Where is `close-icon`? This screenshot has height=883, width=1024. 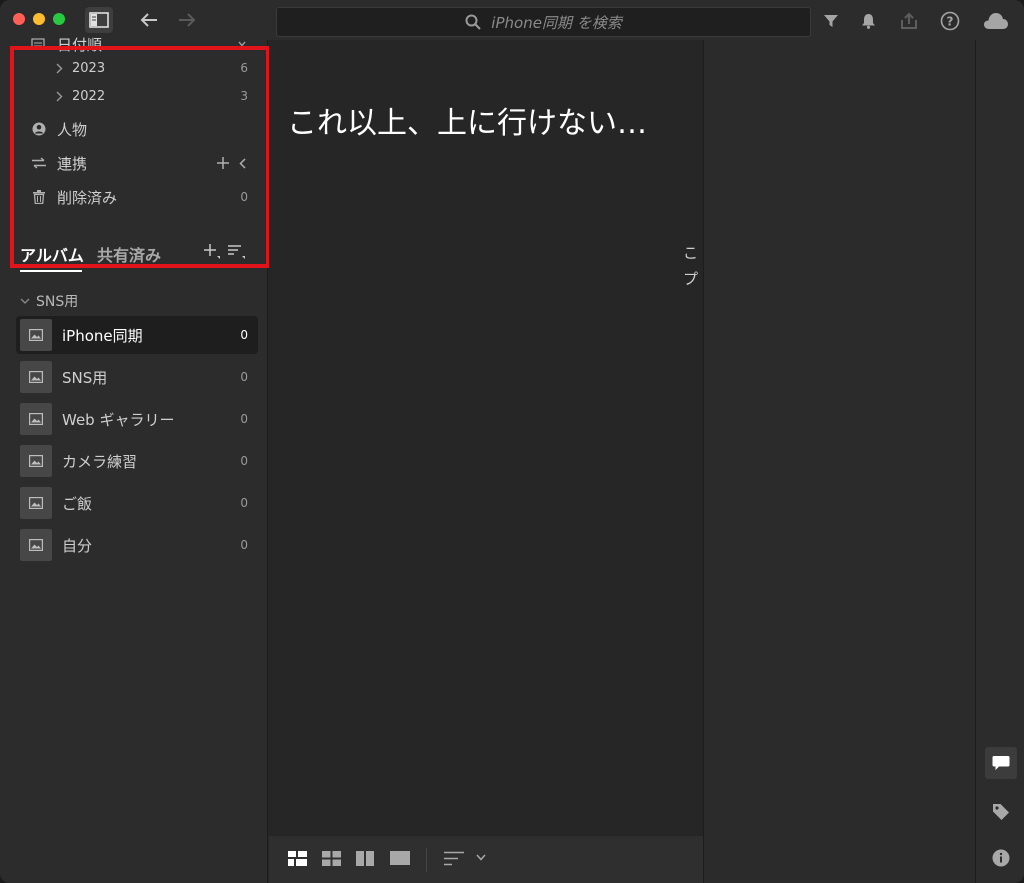 close-icon is located at coordinates (19, 19).